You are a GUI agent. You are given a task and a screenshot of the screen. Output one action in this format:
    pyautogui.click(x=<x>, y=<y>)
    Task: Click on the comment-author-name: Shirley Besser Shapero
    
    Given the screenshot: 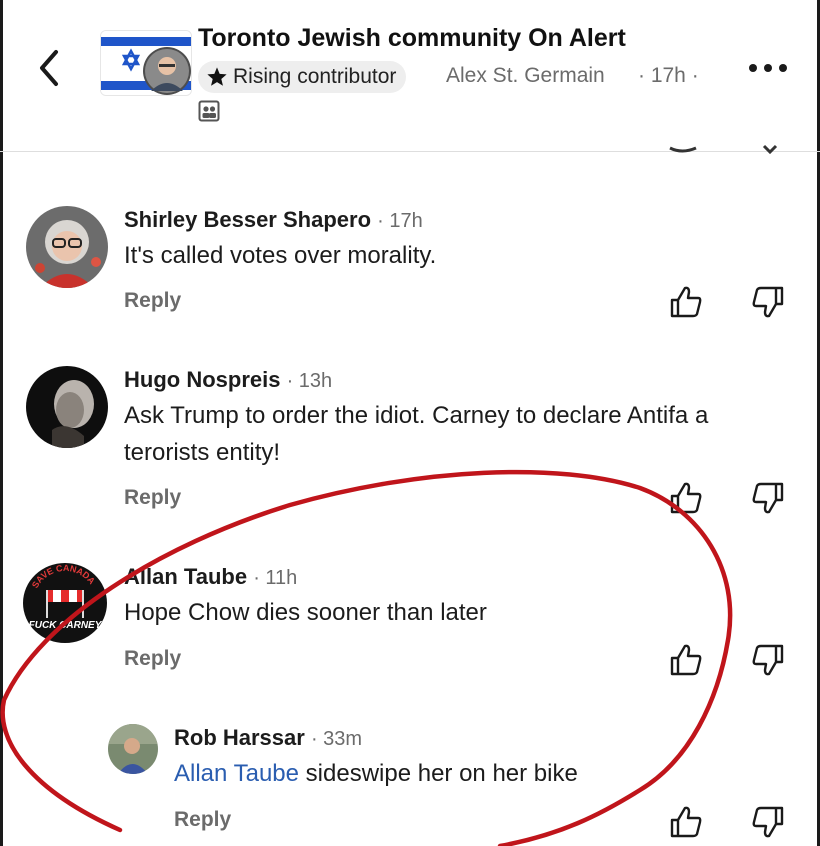 What is the action you would take?
    pyautogui.click(x=247, y=219)
    